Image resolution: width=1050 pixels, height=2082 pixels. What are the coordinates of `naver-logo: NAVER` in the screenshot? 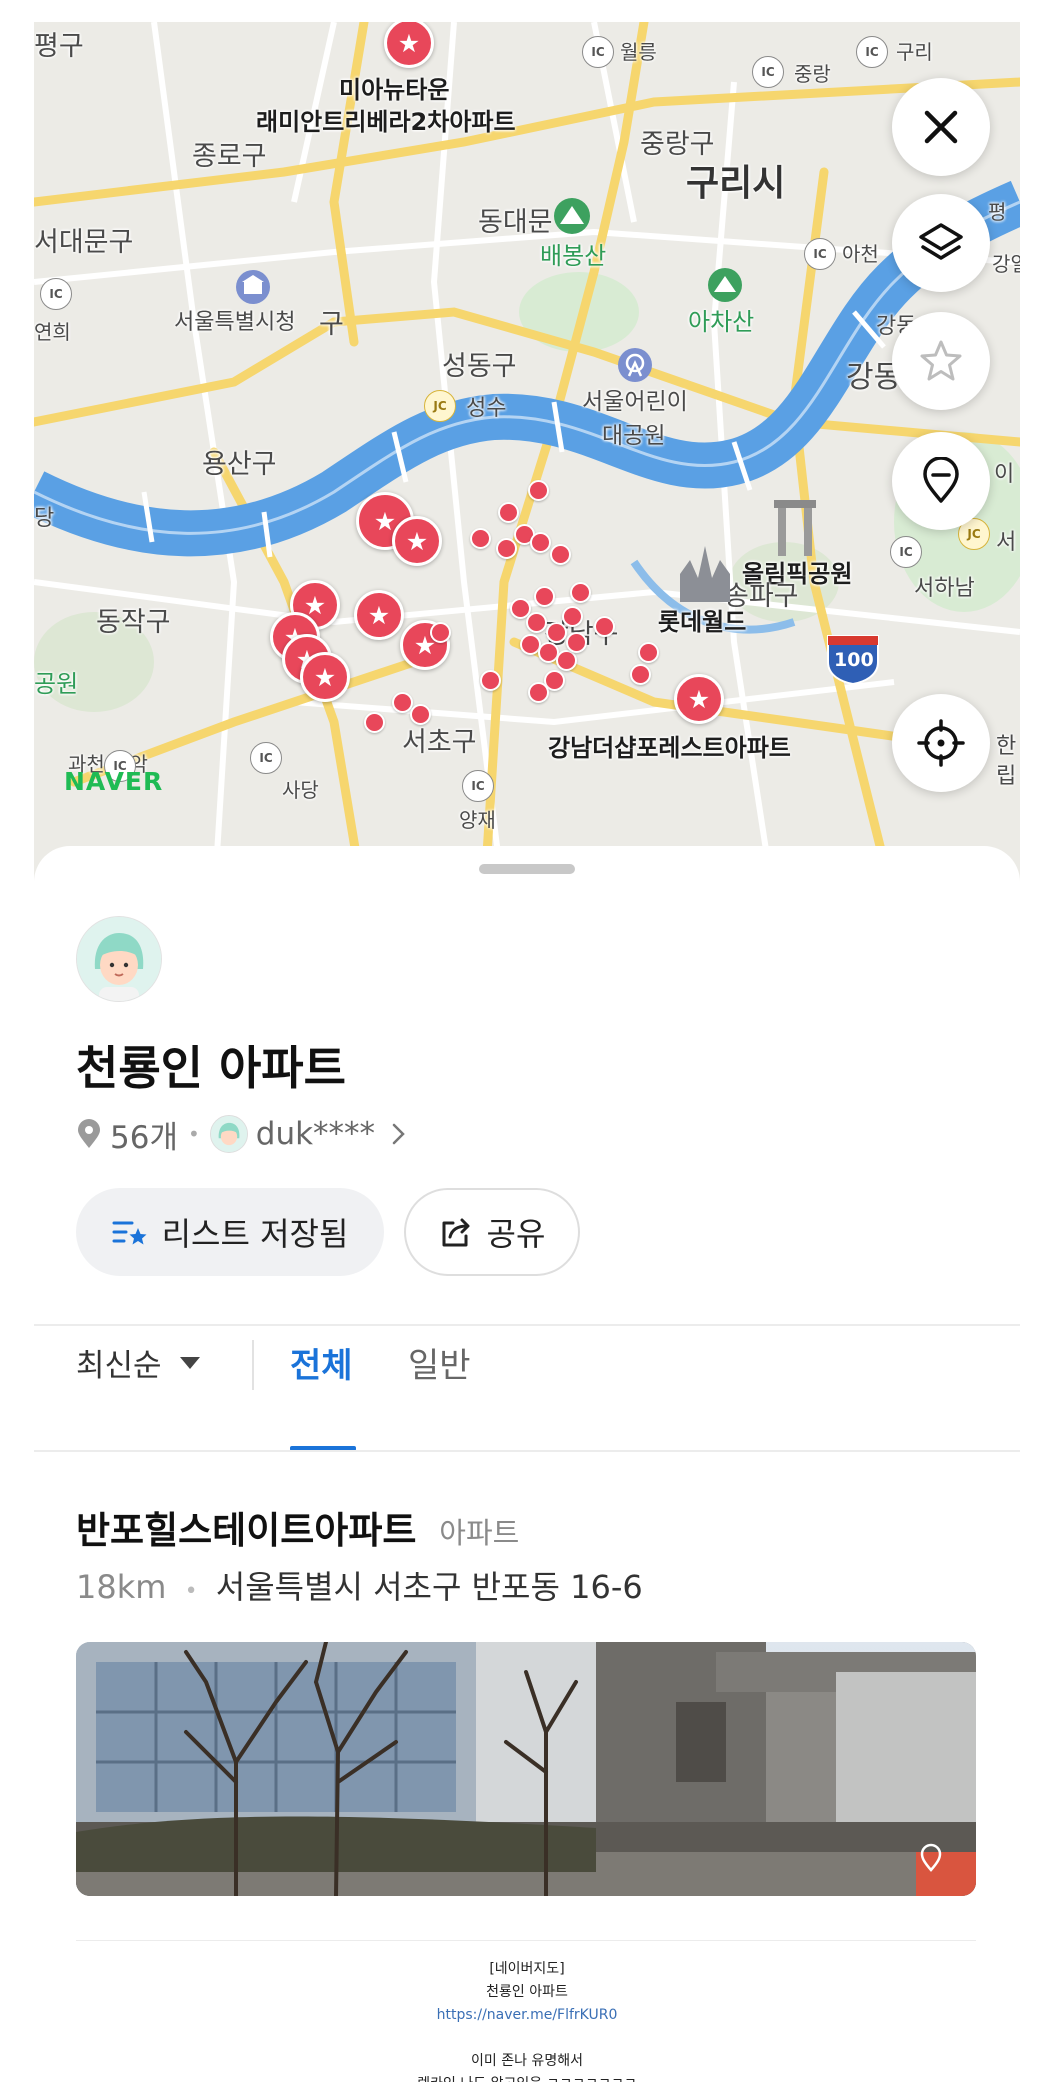 It's located at (114, 781).